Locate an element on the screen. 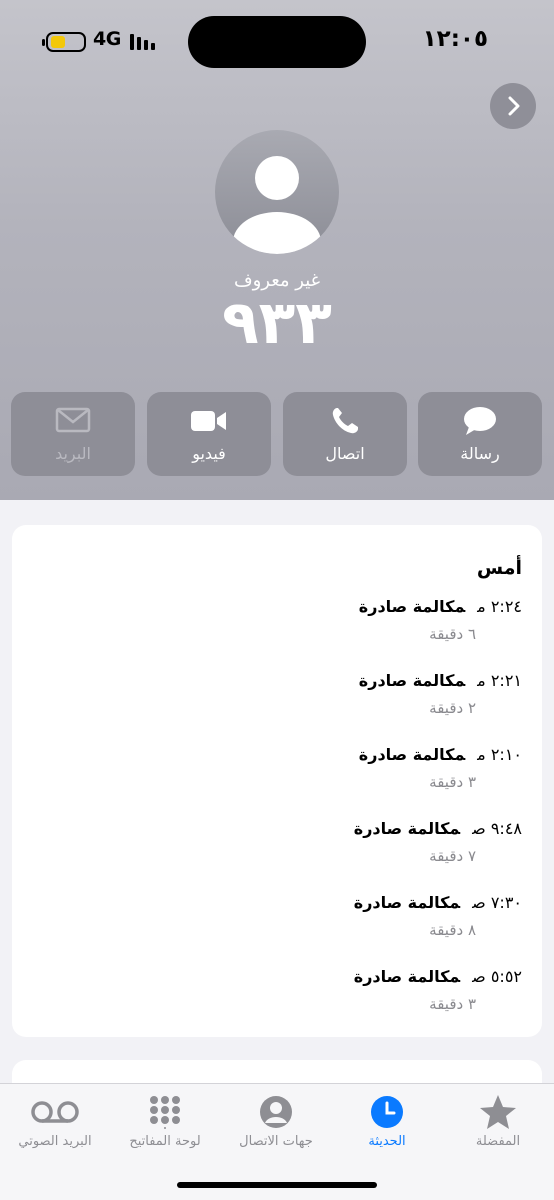 This screenshot has height=1200, width=554. tab-favorites: المفضلة is located at coordinates (498, 1127).